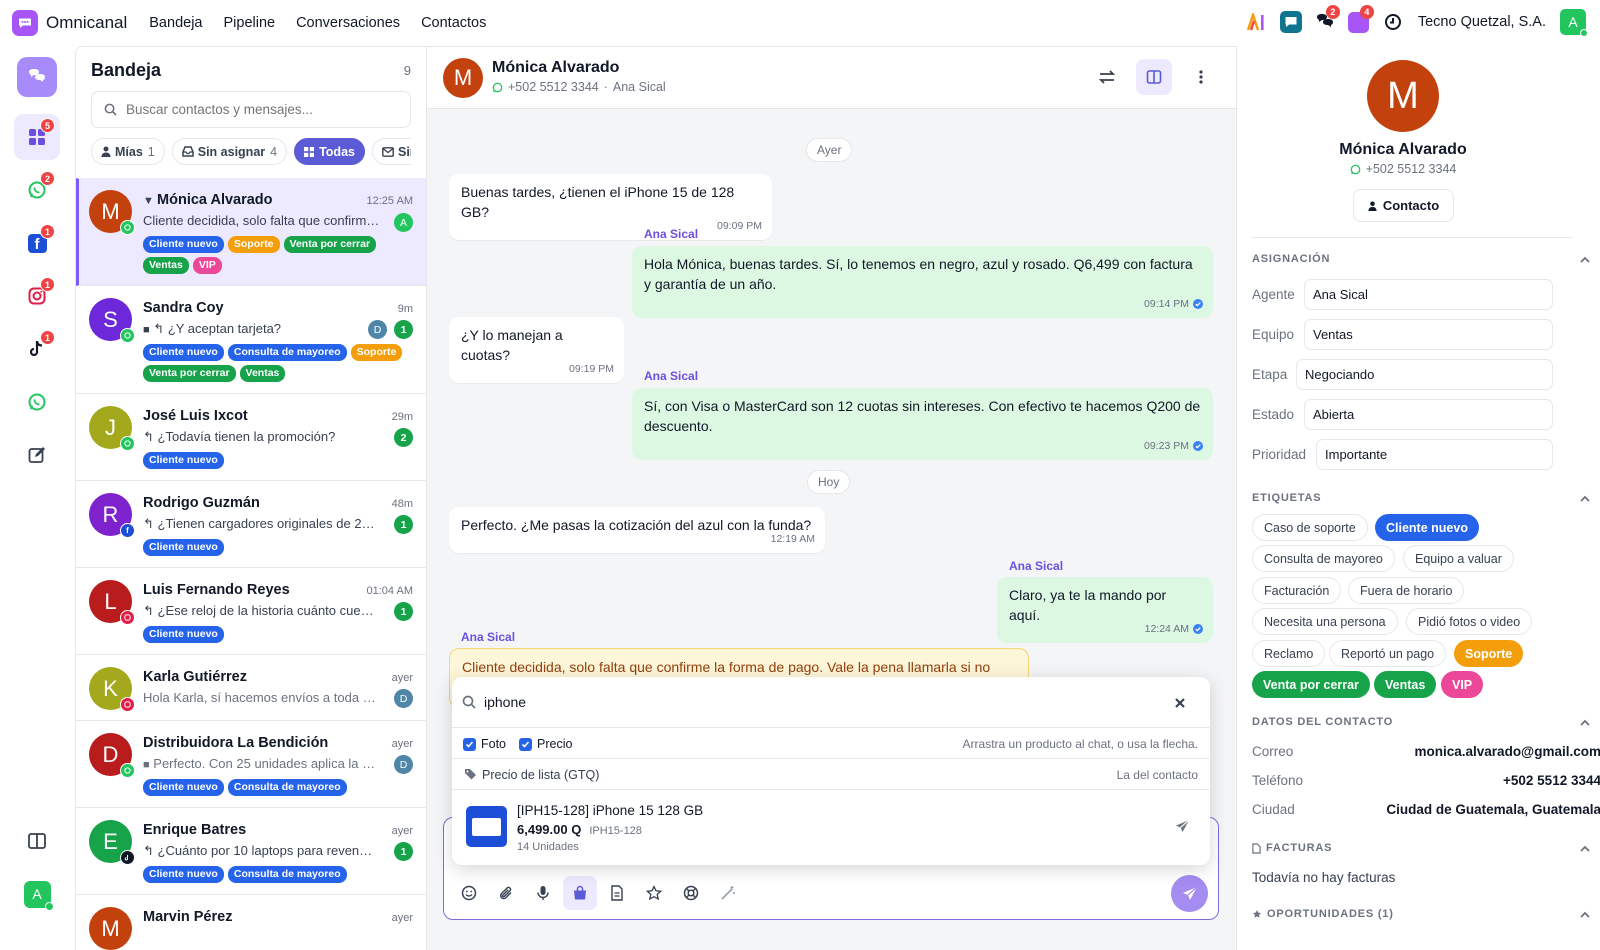 This screenshot has height=950, width=1600. What do you see at coordinates (1201, 77) in the screenshot?
I see `more-button` at bounding box center [1201, 77].